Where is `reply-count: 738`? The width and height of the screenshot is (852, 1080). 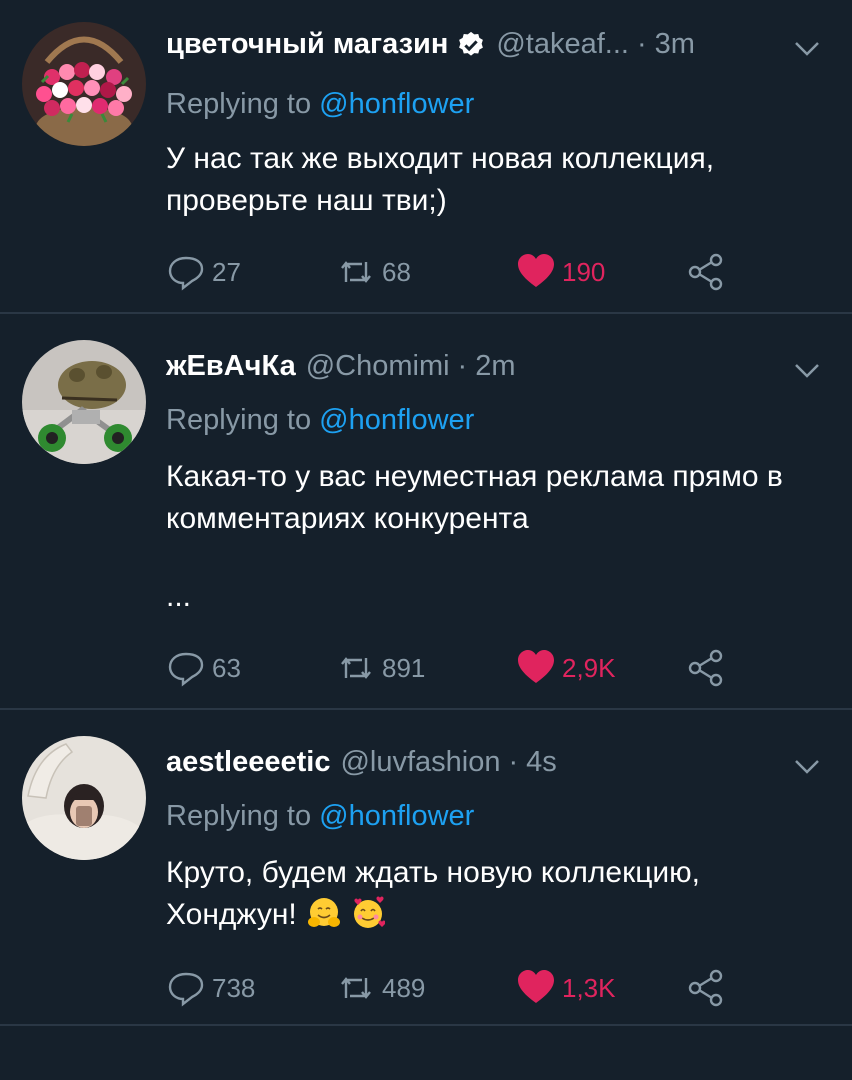 reply-count: 738 is located at coordinates (234, 987).